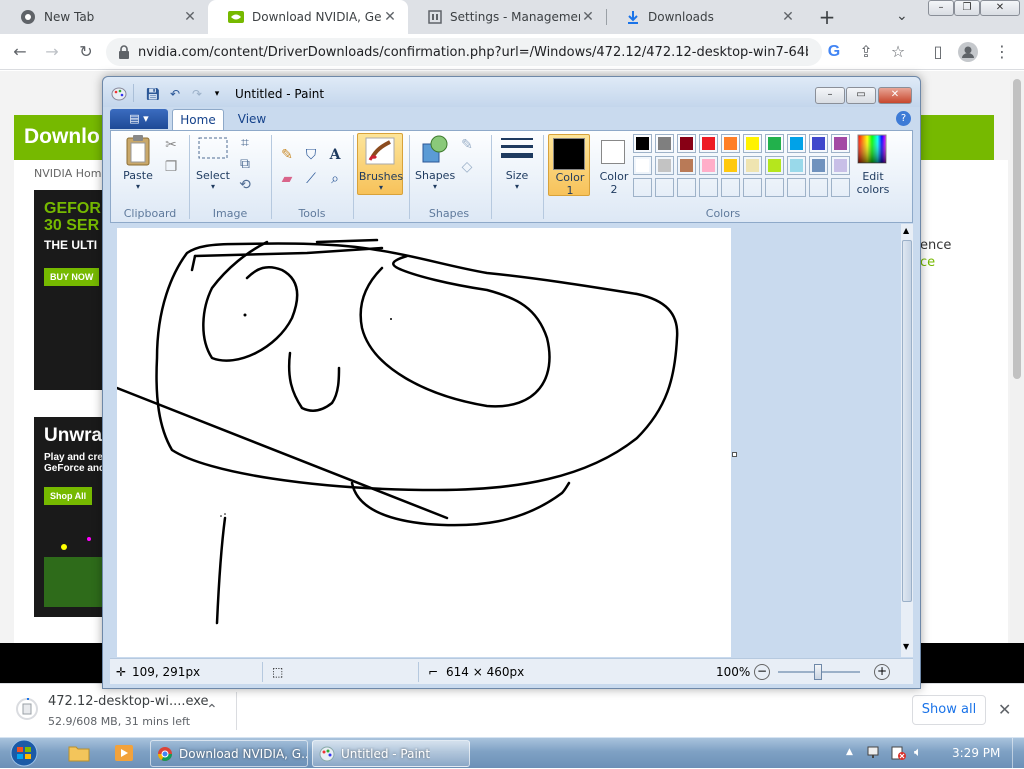 Image resolution: width=1024 pixels, height=769 pixels. Describe the element at coordinates (918, 752) in the screenshot. I see `volume-icon: 🔈︎` at that location.